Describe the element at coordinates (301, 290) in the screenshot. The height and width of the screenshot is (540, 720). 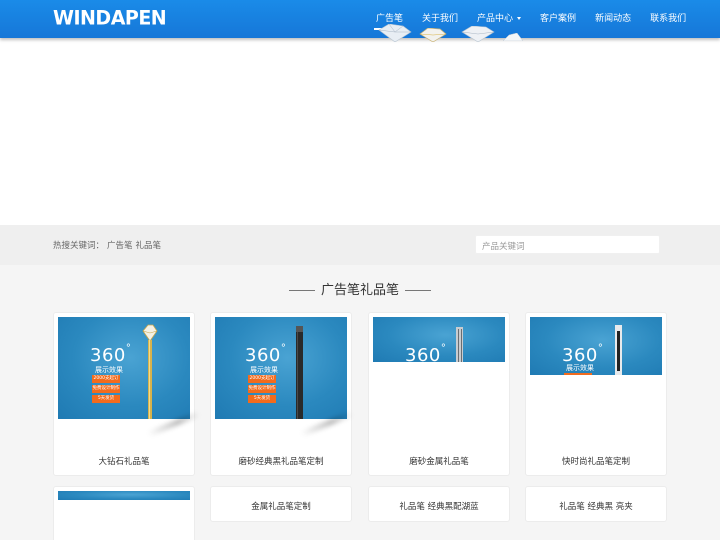
I see `title-divider-left` at that location.